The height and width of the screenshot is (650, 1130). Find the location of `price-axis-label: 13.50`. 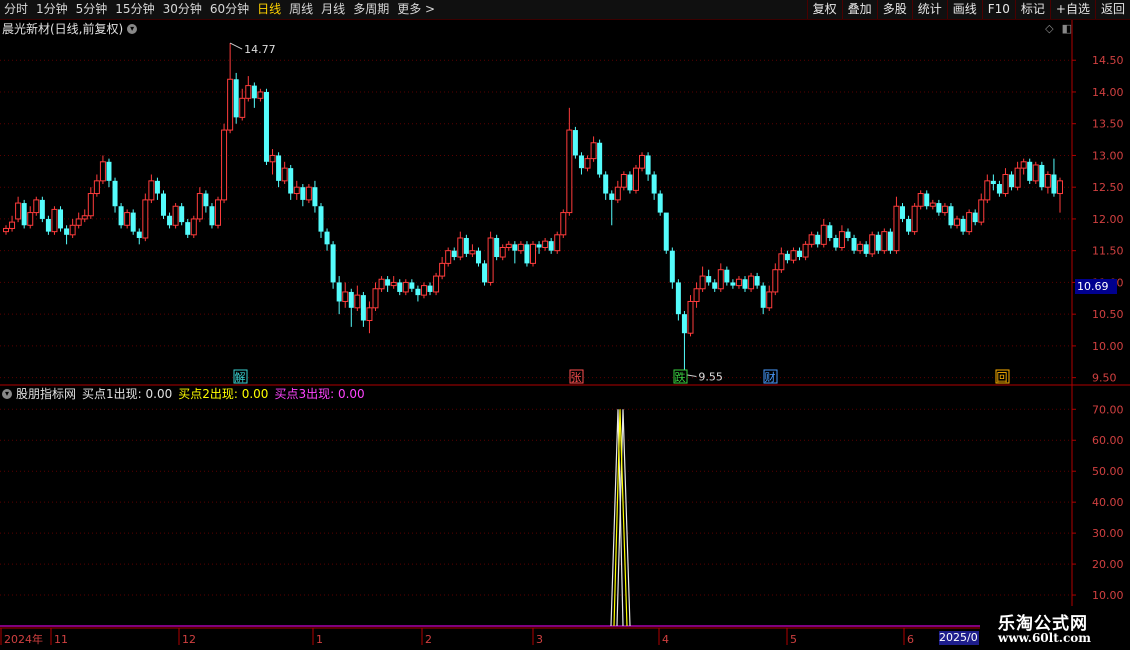

price-axis-label: 13.50 is located at coordinates (1108, 124).